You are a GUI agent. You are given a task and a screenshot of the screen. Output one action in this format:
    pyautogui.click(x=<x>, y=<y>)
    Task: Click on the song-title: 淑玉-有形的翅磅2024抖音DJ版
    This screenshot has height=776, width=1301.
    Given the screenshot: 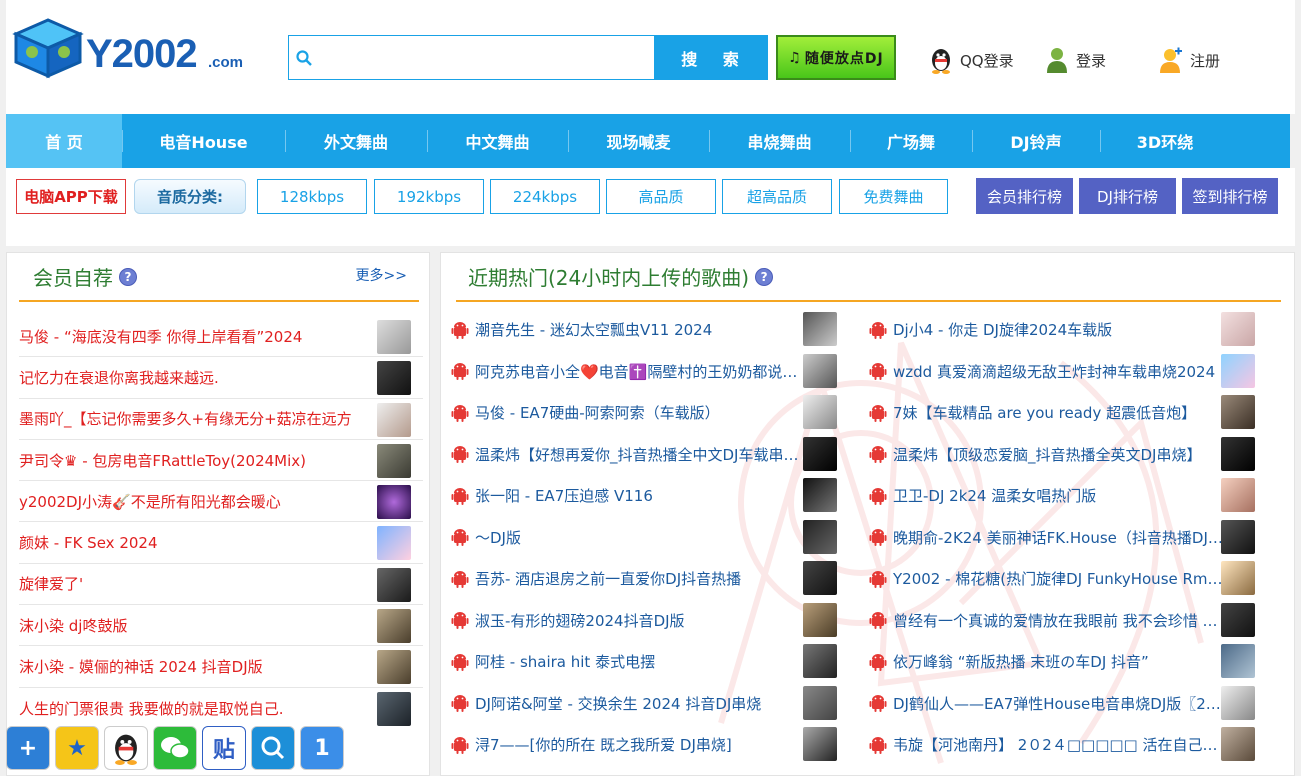 What is the action you would take?
    pyautogui.click(x=642, y=620)
    